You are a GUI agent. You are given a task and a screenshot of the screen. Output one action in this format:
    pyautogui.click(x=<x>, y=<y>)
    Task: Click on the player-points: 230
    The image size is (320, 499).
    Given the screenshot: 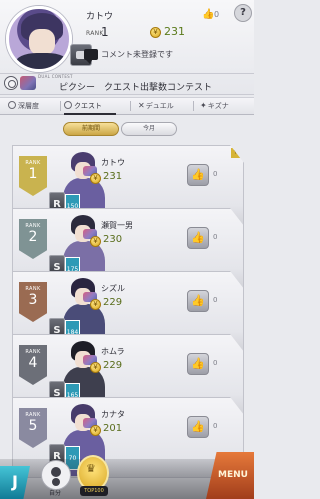 What is the action you would take?
    pyautogui.click(x=113, y=239)
    